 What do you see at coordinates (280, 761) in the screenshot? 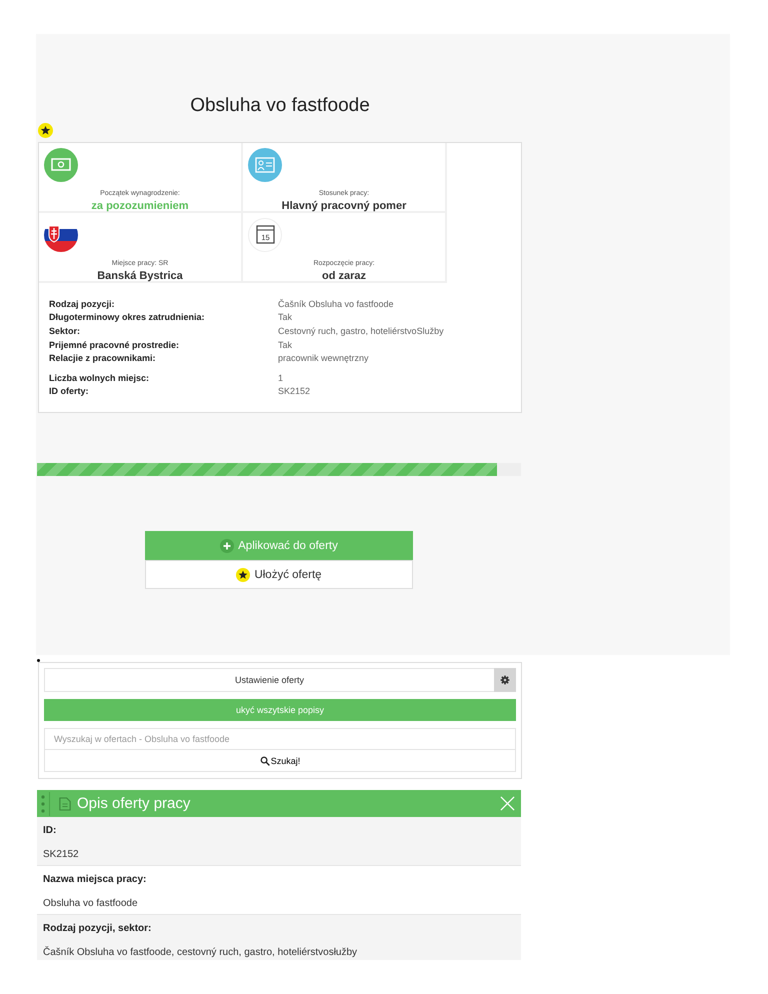
I see `search-button: Szukaj!` at bounding box center [280, 761].